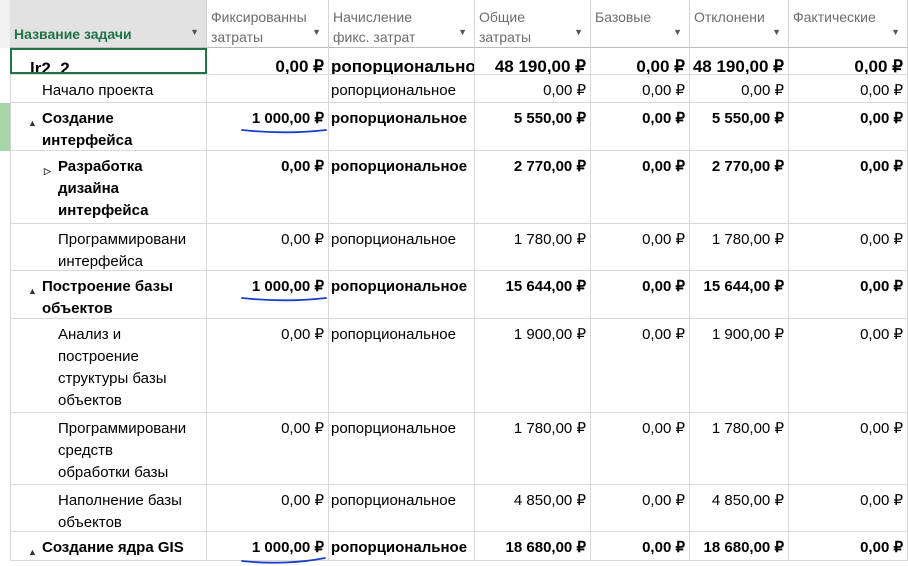 This screenshot has height=566, width=908. Describe the element at coordinates (533, 126) in the screenshot. I see `cell-total-cost: 5 550,00 ₽` at that location.